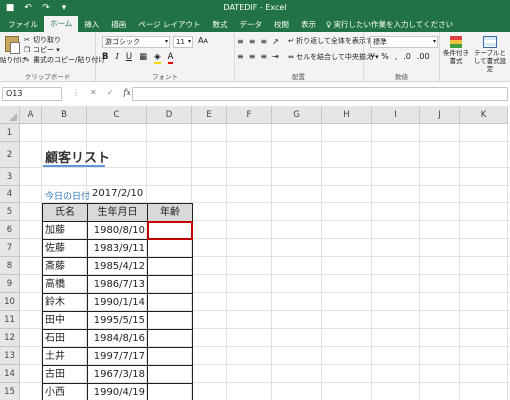  What do you see at coordinates (118, 24) in the screenshot?
I see `tab-draw: 描画` at bounding box center [118, 24].